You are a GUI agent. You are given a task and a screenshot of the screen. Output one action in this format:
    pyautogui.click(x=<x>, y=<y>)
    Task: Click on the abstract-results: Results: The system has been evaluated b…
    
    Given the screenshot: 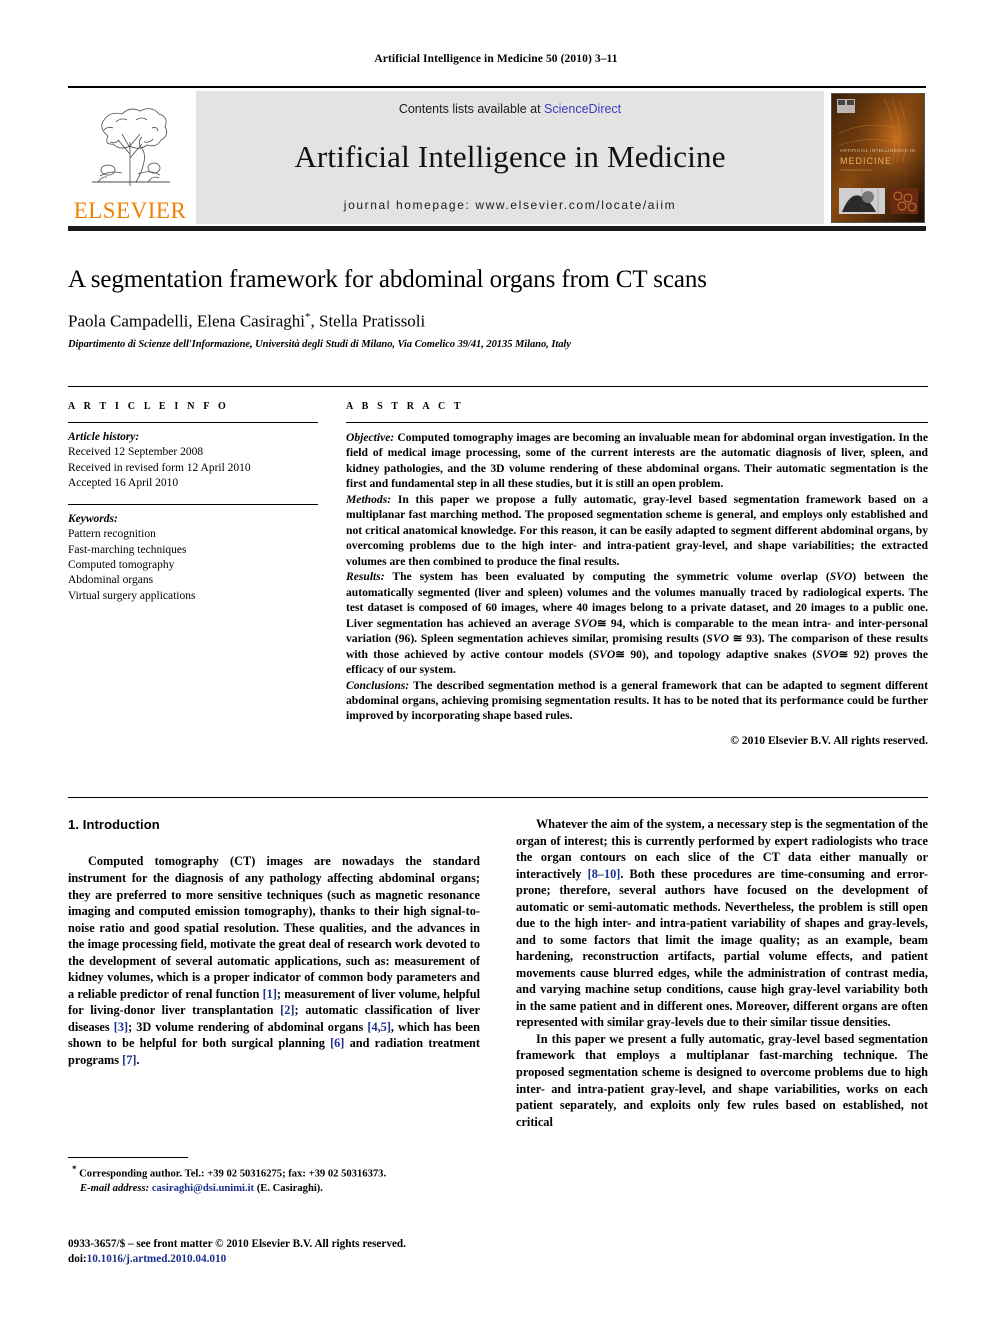 What is the action you would take?
    pyautogui.click(x=637, y=623)
    